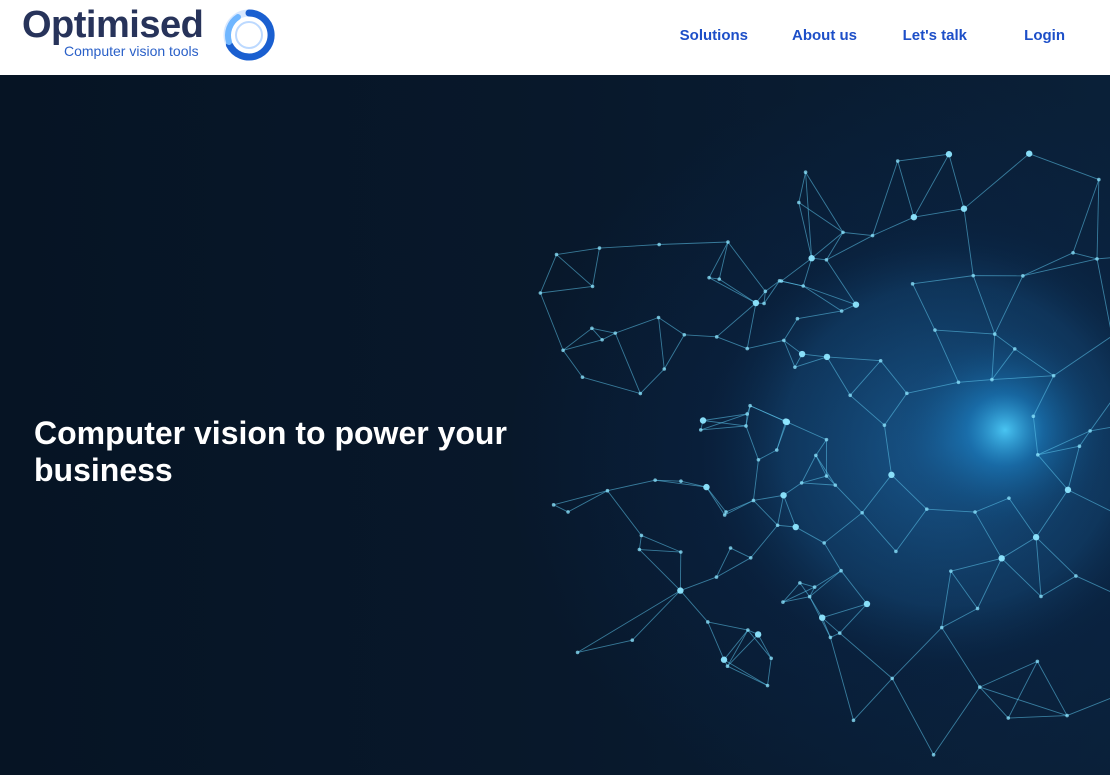 The width and height of the screenshot is (1110, 775). I want to click on nav-solutions: Solutions, so click(714, 35).